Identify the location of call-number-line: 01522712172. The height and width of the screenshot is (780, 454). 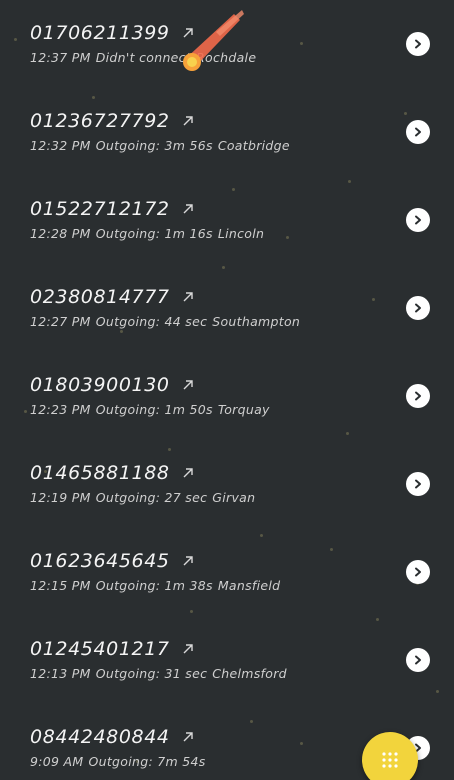
(112, 209).